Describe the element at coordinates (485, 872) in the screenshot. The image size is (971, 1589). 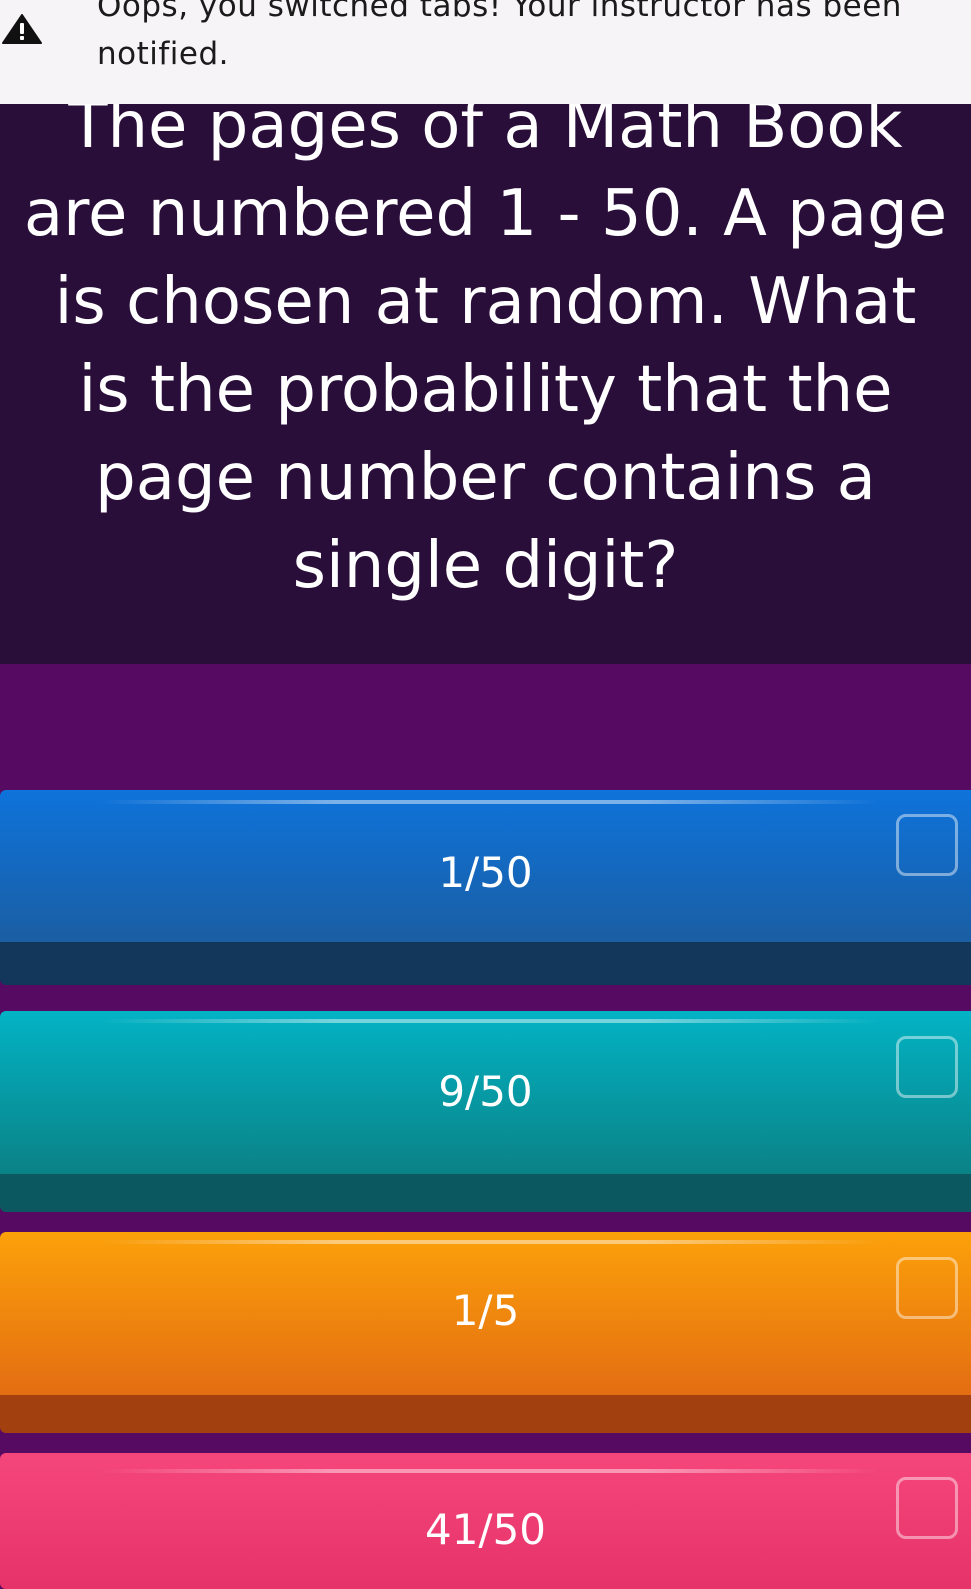
I see `answer-option-label: 1/50` at that location.